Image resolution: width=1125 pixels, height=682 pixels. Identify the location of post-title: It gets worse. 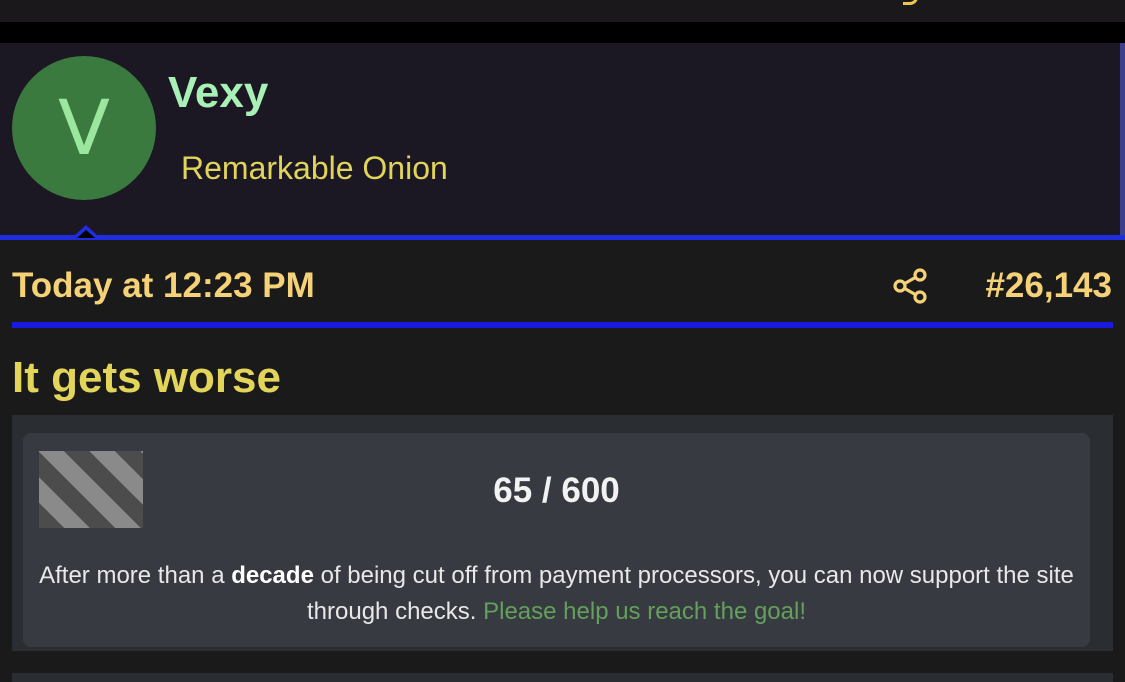
(146, 377).